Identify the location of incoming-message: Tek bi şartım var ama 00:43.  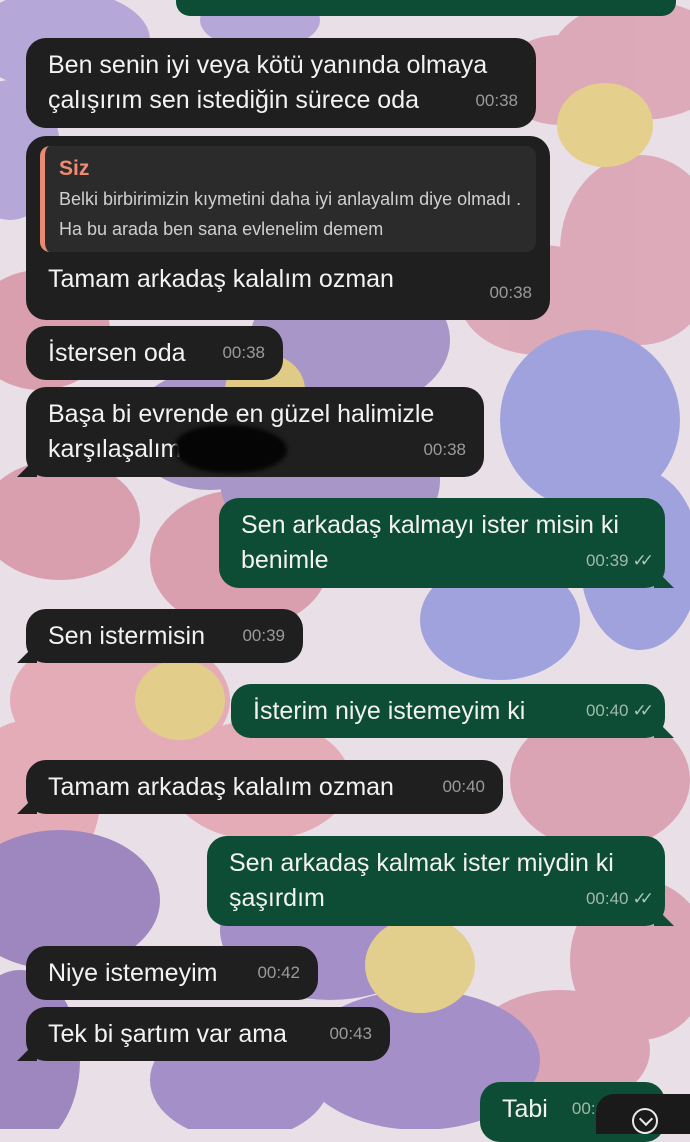
(208, 1034).